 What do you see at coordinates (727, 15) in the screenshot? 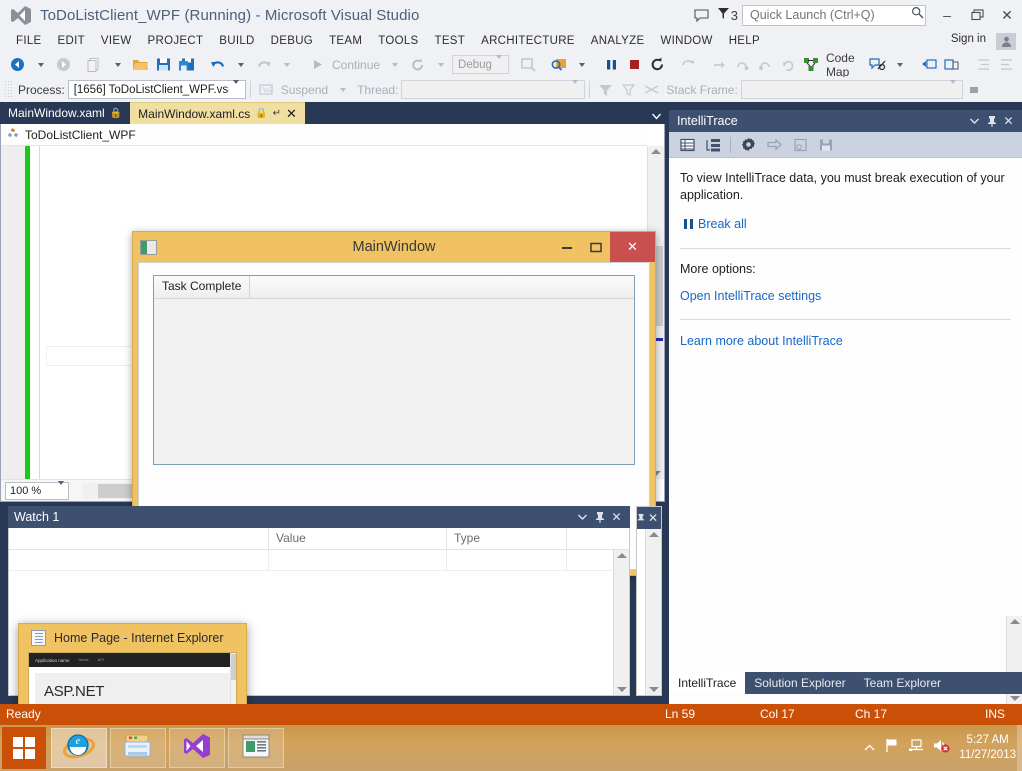
I see `notifications-group: 3` at bounding box center [727, 15].